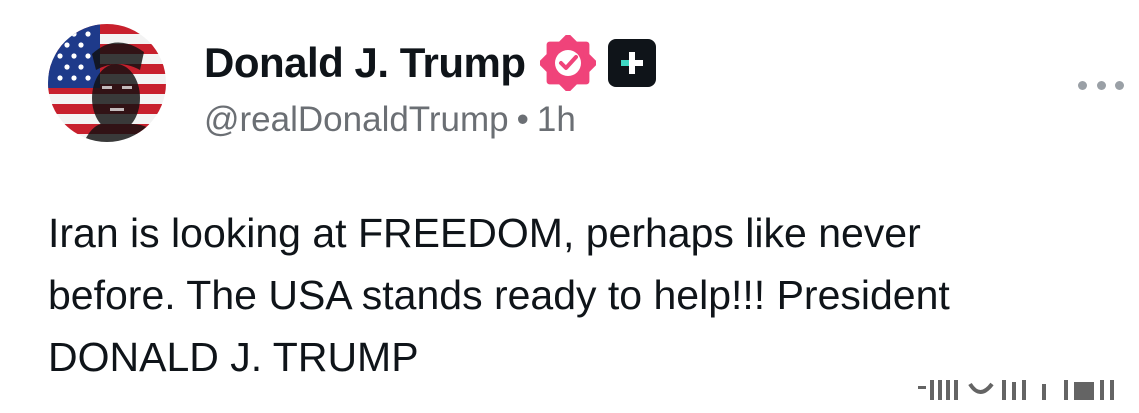 This screenshot has width=1139, height=413. I want to click on author-meta-row: @realDonaldTrump • 1h, so click(390, 120).